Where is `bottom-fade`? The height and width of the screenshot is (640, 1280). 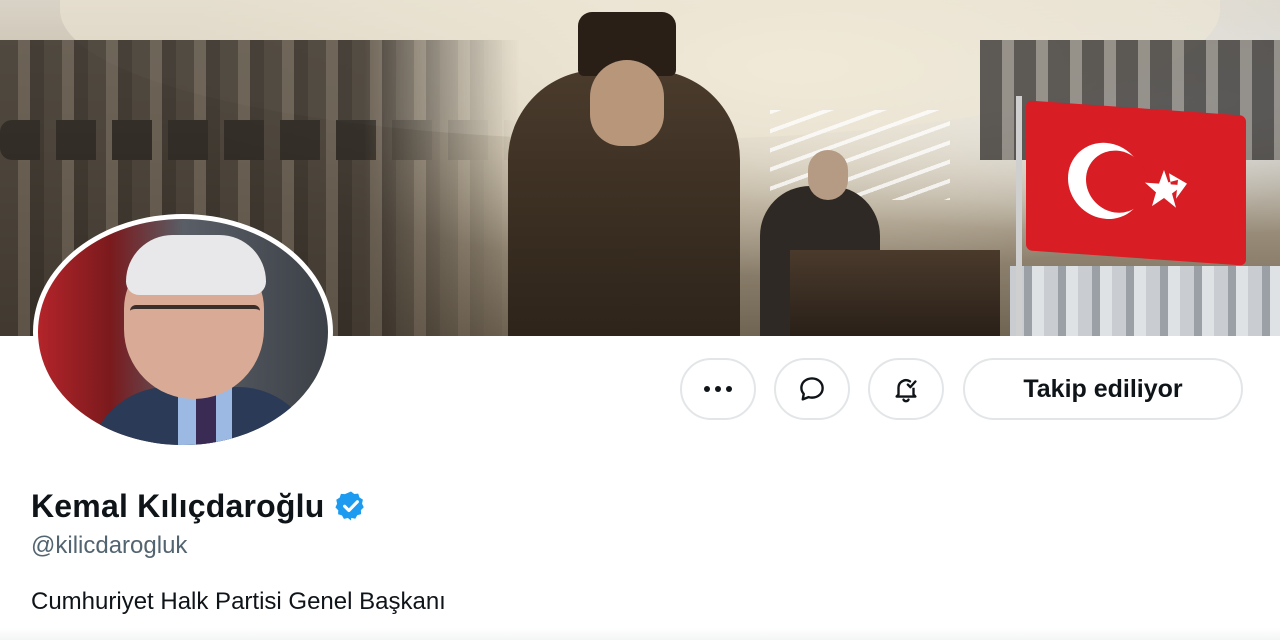 bottom-fade is located at coordinates (640, 634).